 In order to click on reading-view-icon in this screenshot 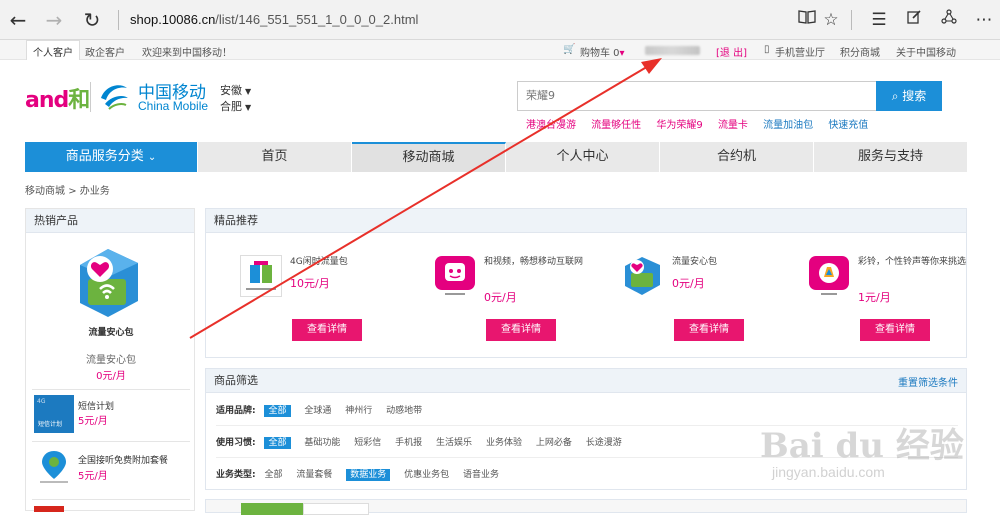, I will do `click(807, 20)`.